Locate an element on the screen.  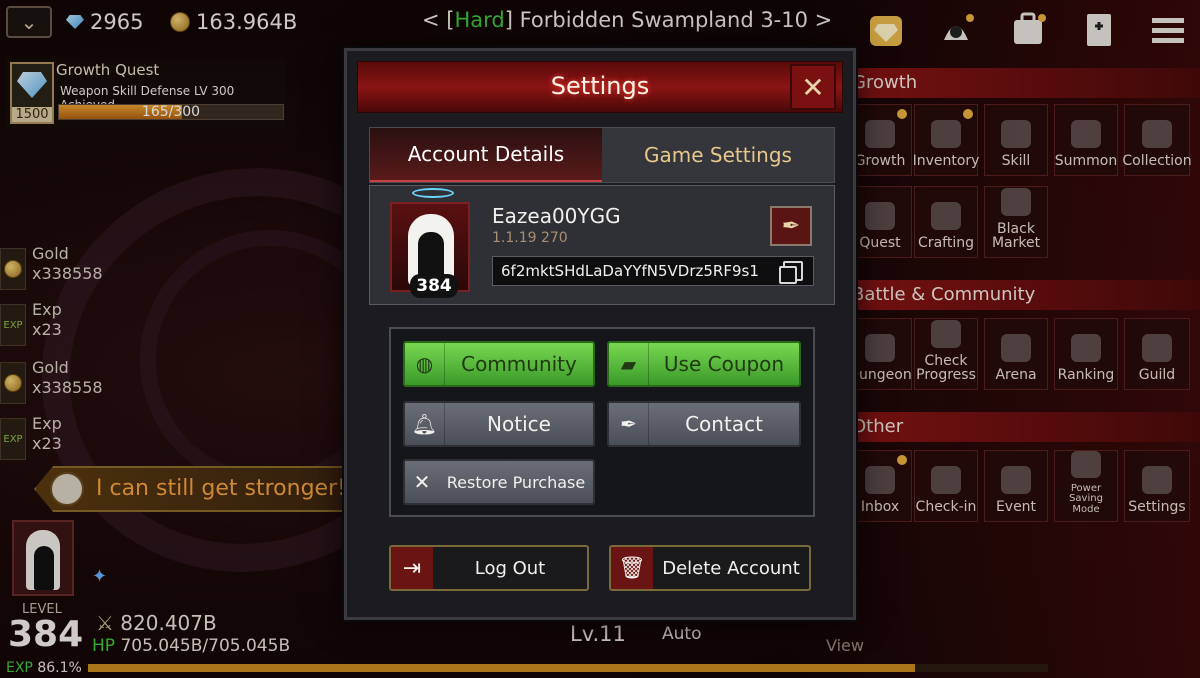
dialog-header: Settings ✕ is located at coordinates (600, 87).